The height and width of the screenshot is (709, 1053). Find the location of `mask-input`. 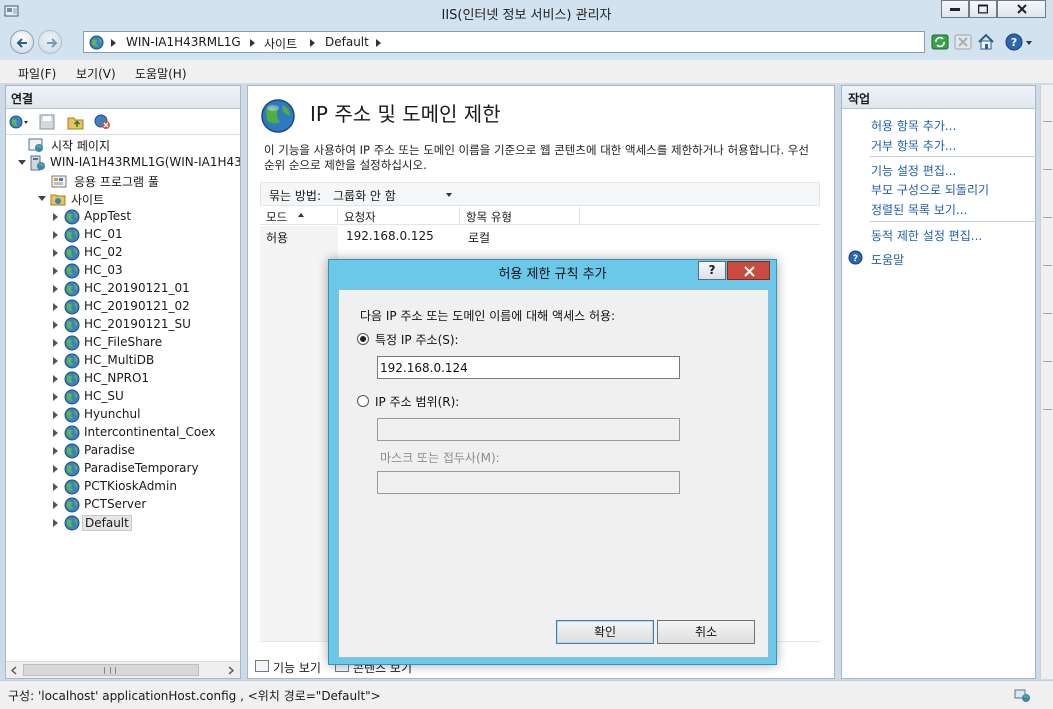

mask-input is located at coordinates (528, 482).